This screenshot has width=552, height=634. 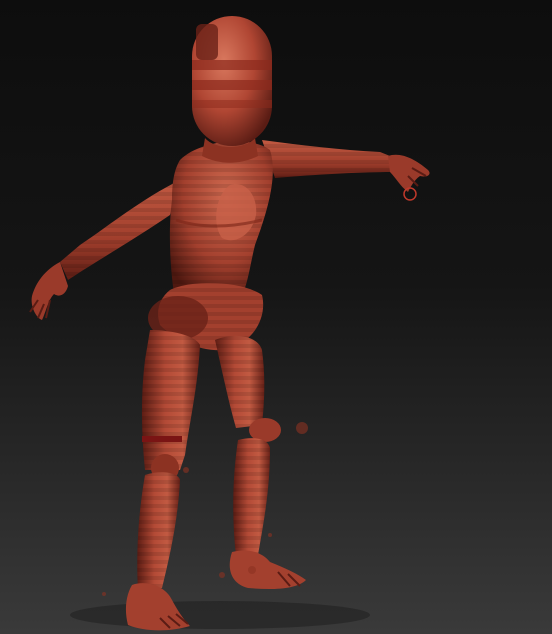 I want to click on right-arm, so click(x=346, y=170).